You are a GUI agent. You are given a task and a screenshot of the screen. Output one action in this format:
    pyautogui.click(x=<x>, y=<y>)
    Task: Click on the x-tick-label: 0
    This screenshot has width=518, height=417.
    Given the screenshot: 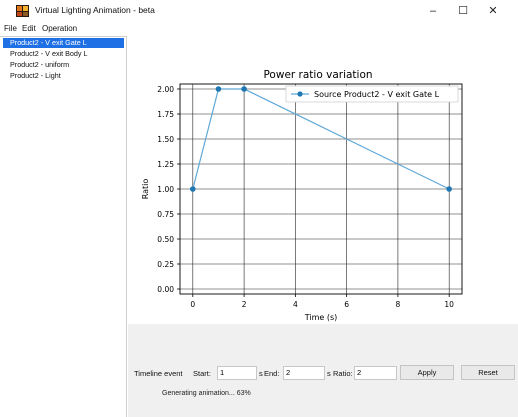 What is the action you would take?
    pyautogui.click(x=192, y=304)
    